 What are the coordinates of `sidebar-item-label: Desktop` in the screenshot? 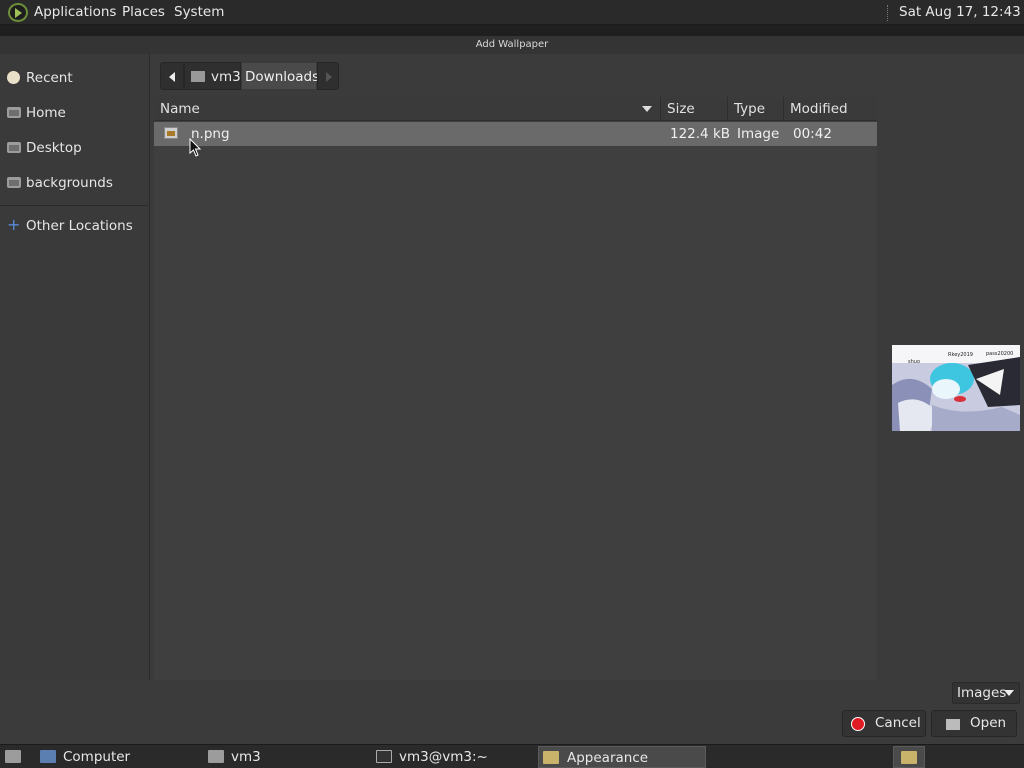 It's located at (54, 148).